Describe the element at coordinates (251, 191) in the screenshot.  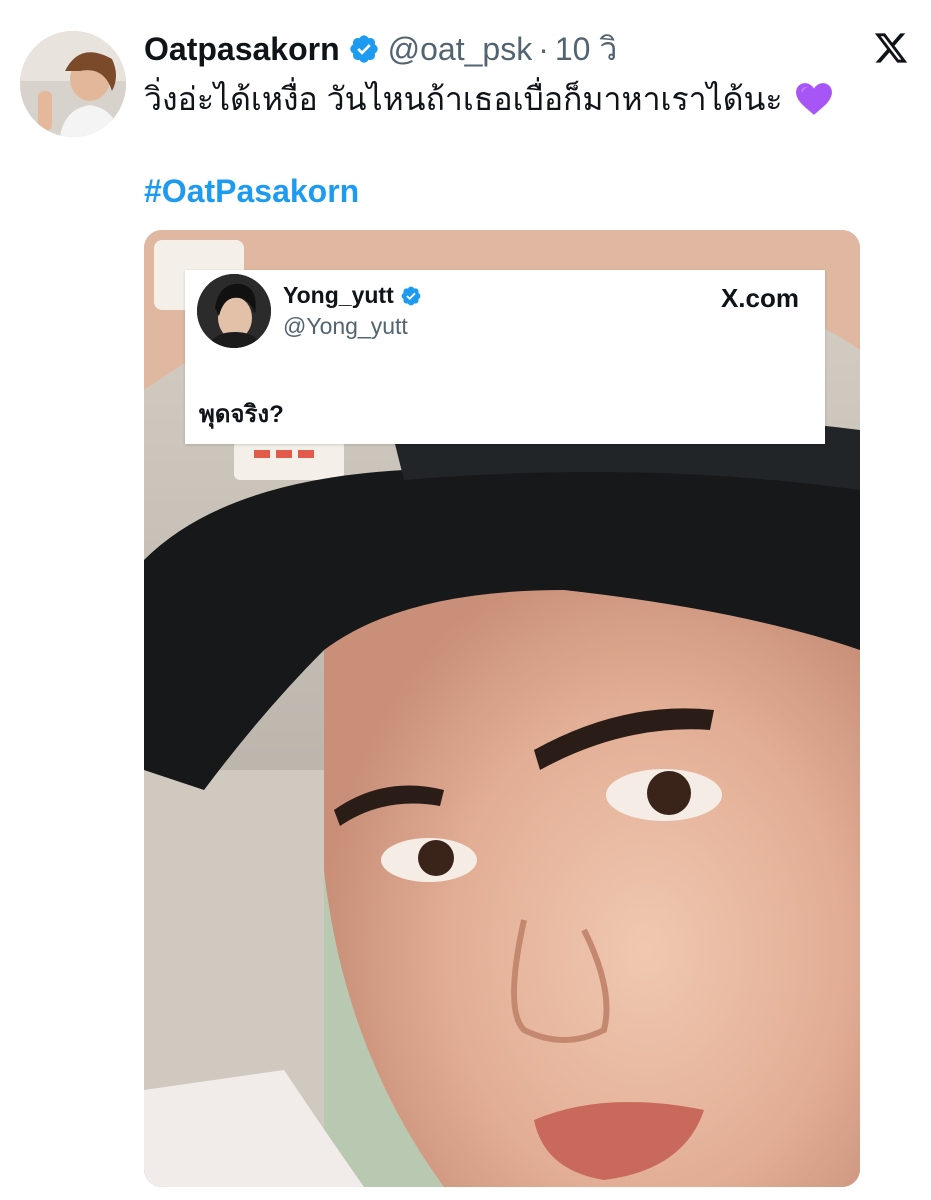
I see `hashtag-link: #OatPasakorn` at that location.